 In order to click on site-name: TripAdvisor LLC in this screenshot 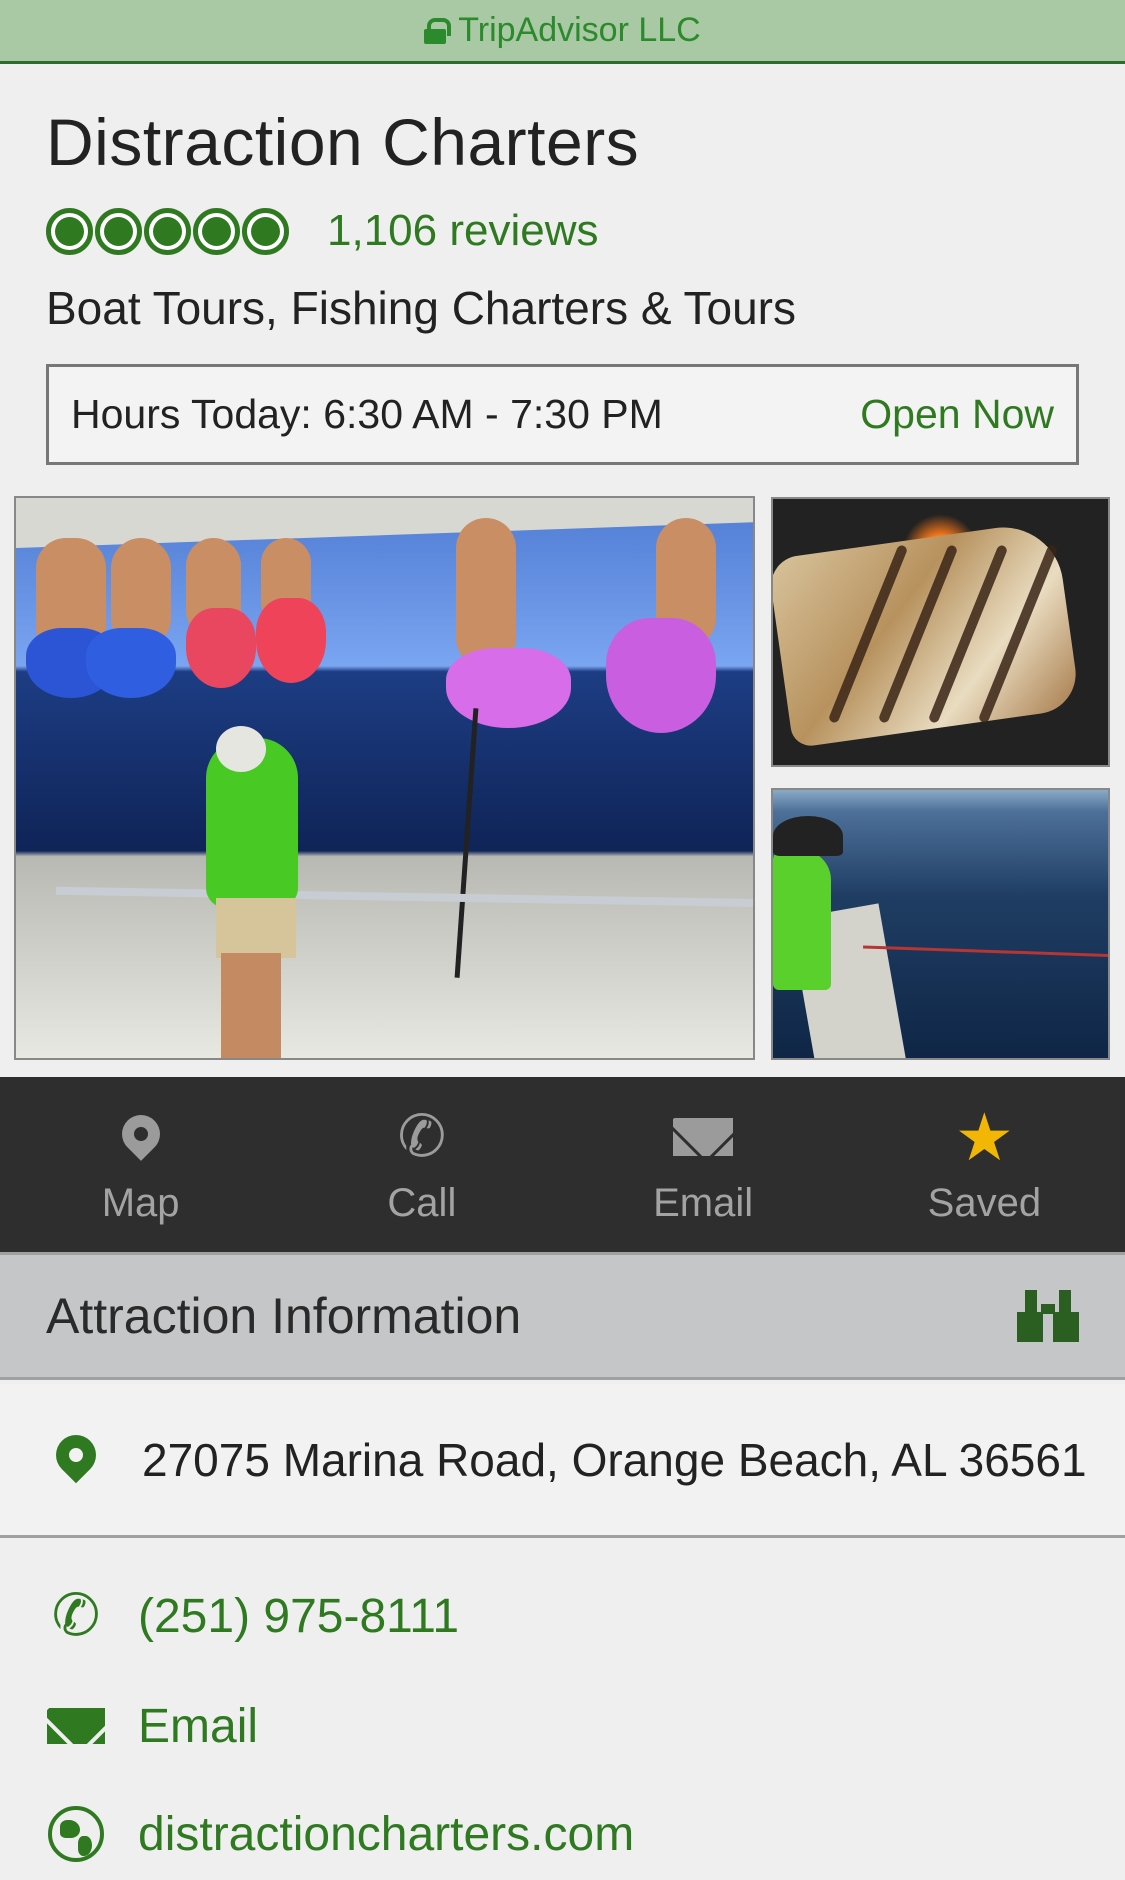, I will do `click(579, 30)`.